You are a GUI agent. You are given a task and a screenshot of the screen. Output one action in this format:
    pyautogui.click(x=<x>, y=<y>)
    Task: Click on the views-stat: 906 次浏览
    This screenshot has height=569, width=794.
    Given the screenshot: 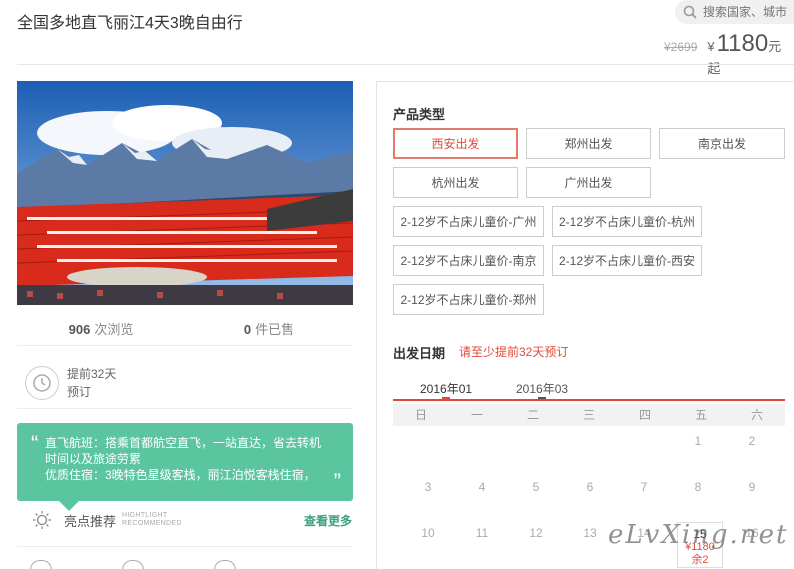 What is the action you would take?
    pyautogui.click(x=101, y=328)
    